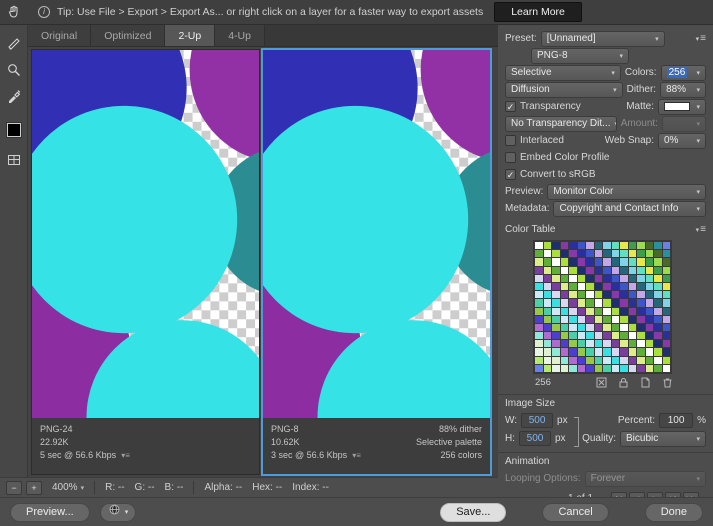 This screenshot has height=526, width=713. Describe the element at coordinates (510, 157) in the screenshot. I see `embed-color-profile-checkbox` at that location.